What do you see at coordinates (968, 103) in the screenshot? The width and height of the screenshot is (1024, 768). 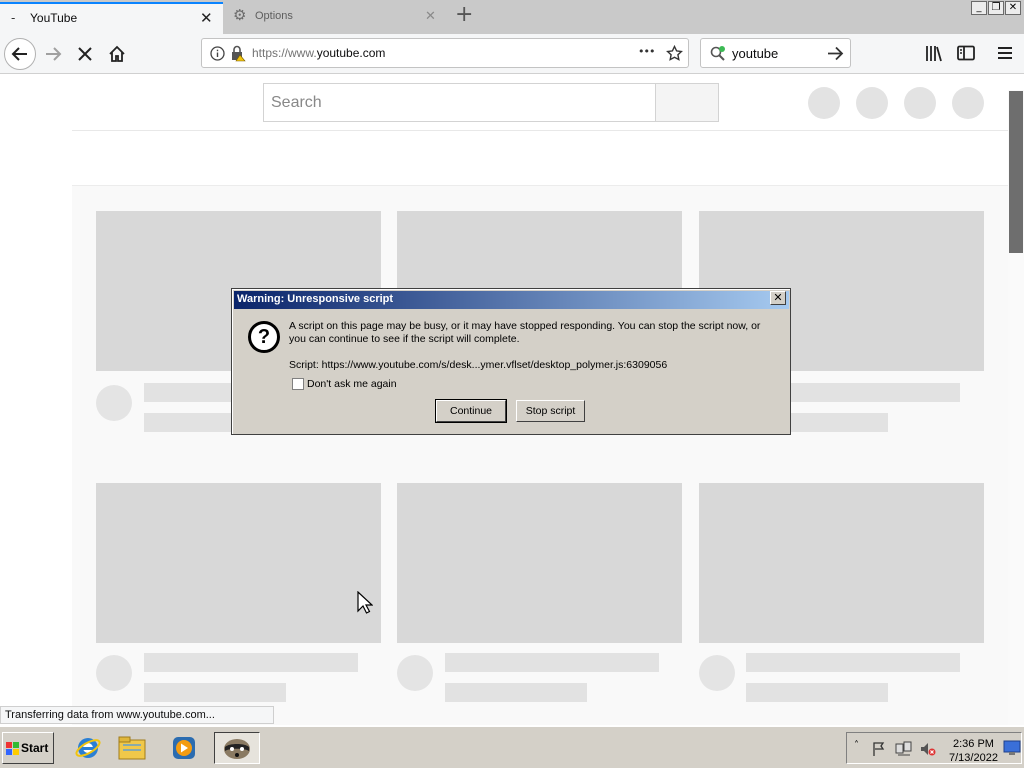 I see `placeholder-avatar` at bounding box center [968, 103].